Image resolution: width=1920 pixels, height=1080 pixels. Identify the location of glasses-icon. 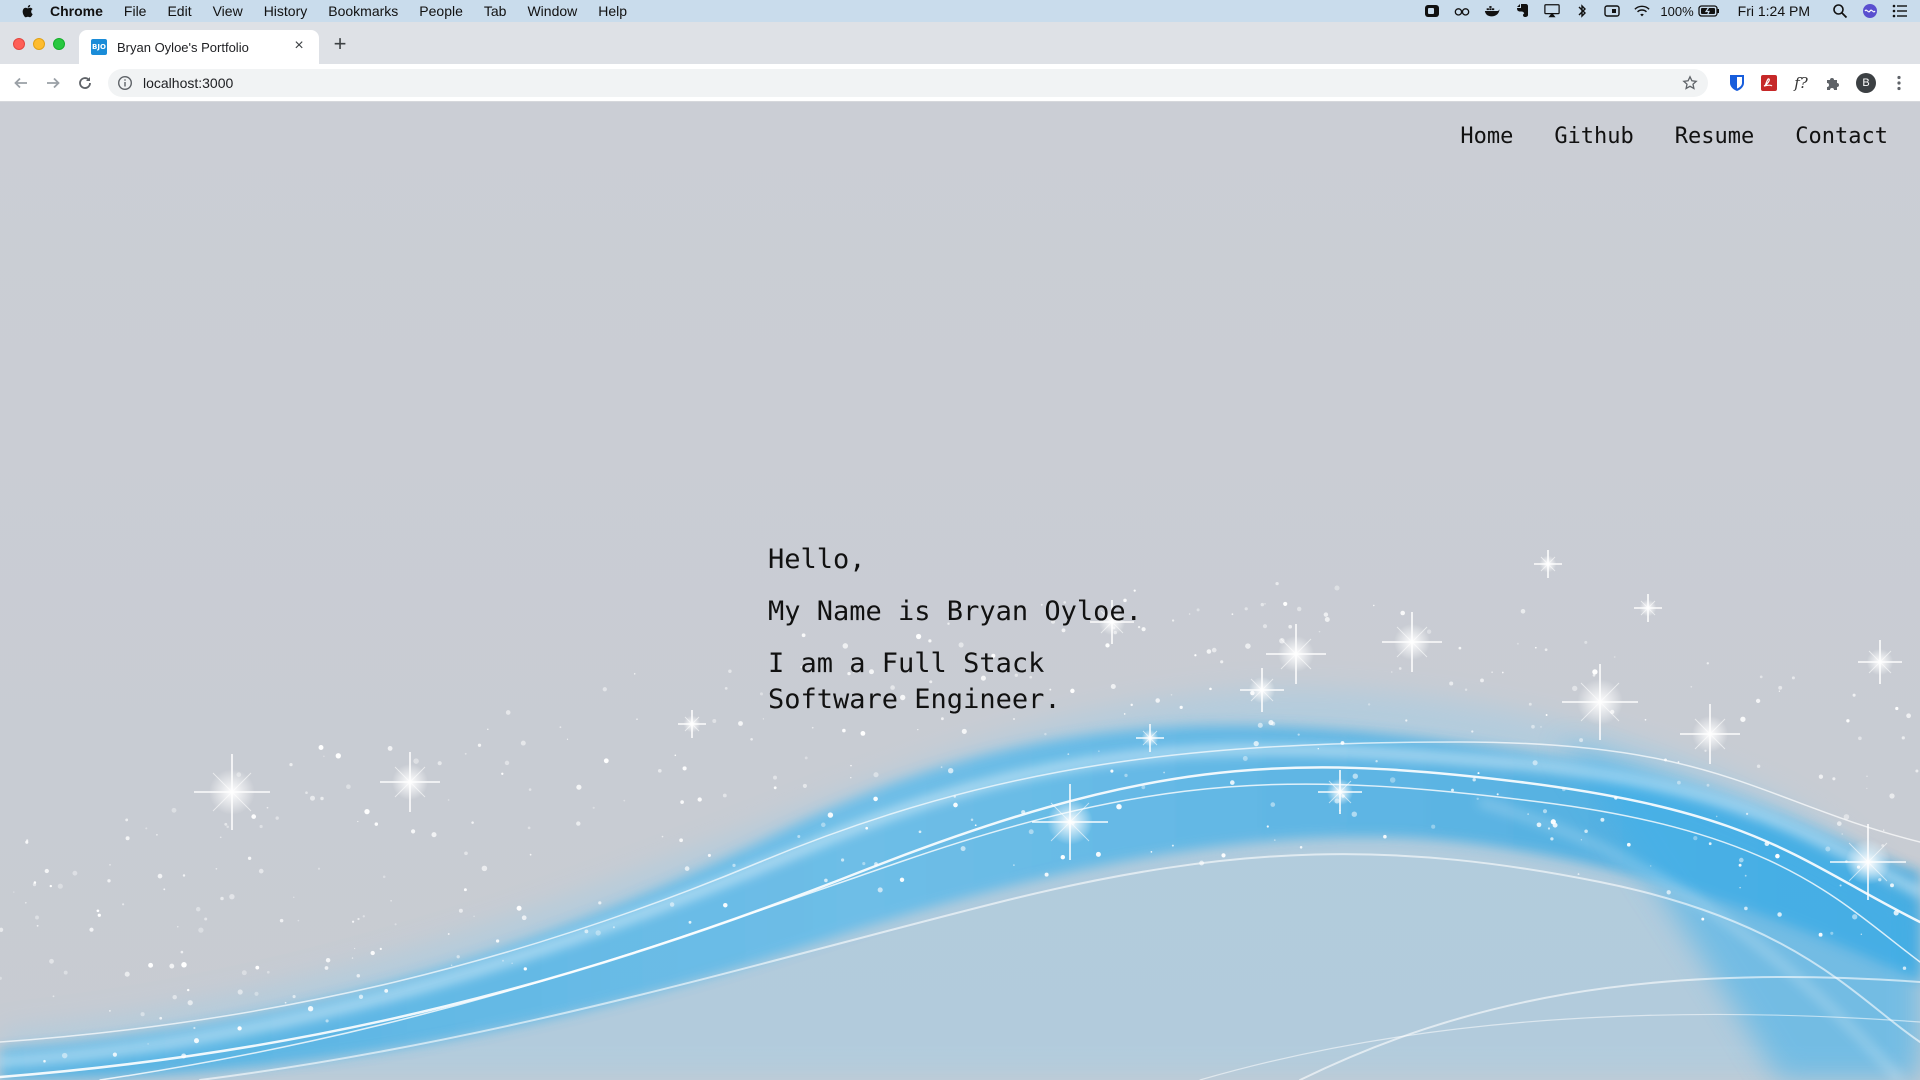
(1462, 11).